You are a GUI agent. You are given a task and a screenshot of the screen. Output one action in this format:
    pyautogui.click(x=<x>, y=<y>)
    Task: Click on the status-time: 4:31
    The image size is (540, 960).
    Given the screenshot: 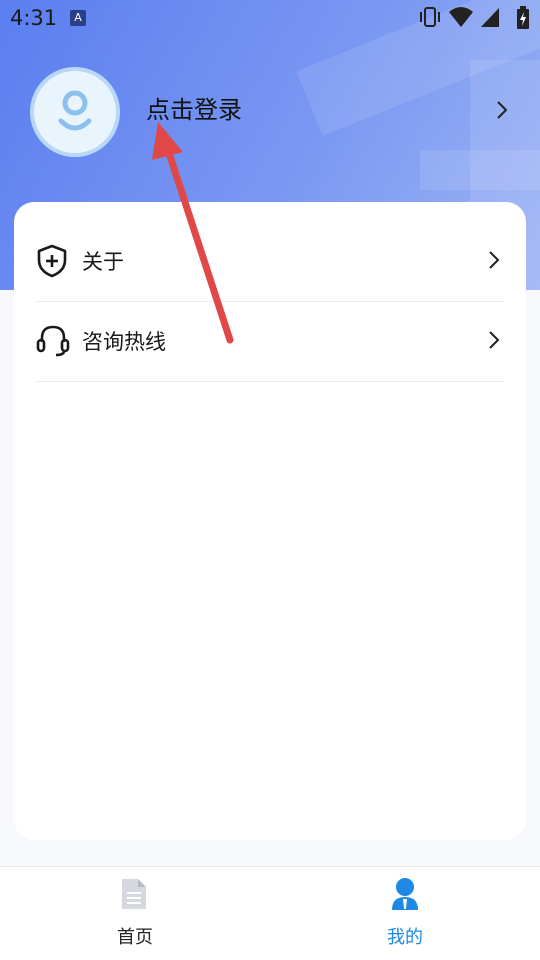 What is the action you would take?
    pyautogui.click(x=34, y=18)
    